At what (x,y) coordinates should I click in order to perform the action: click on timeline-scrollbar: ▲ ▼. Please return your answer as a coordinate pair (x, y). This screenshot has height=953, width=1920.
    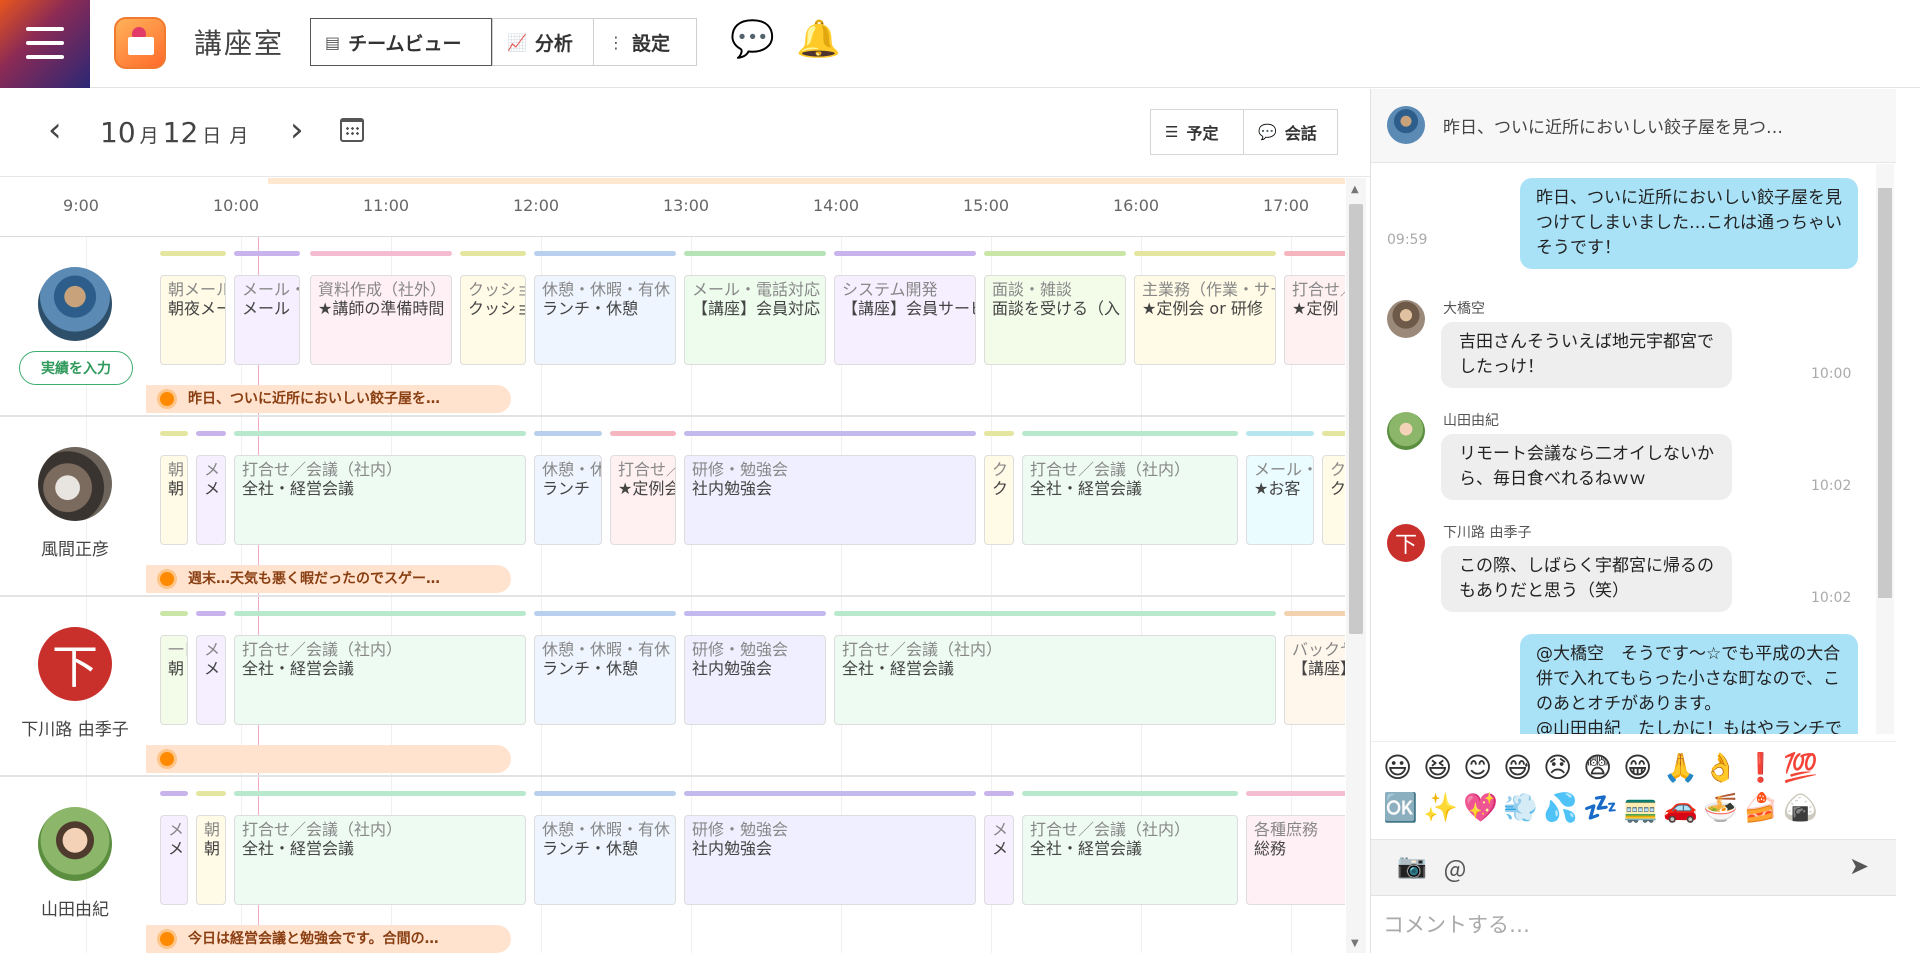
    Looking at the image, I should click on (1356, 565).